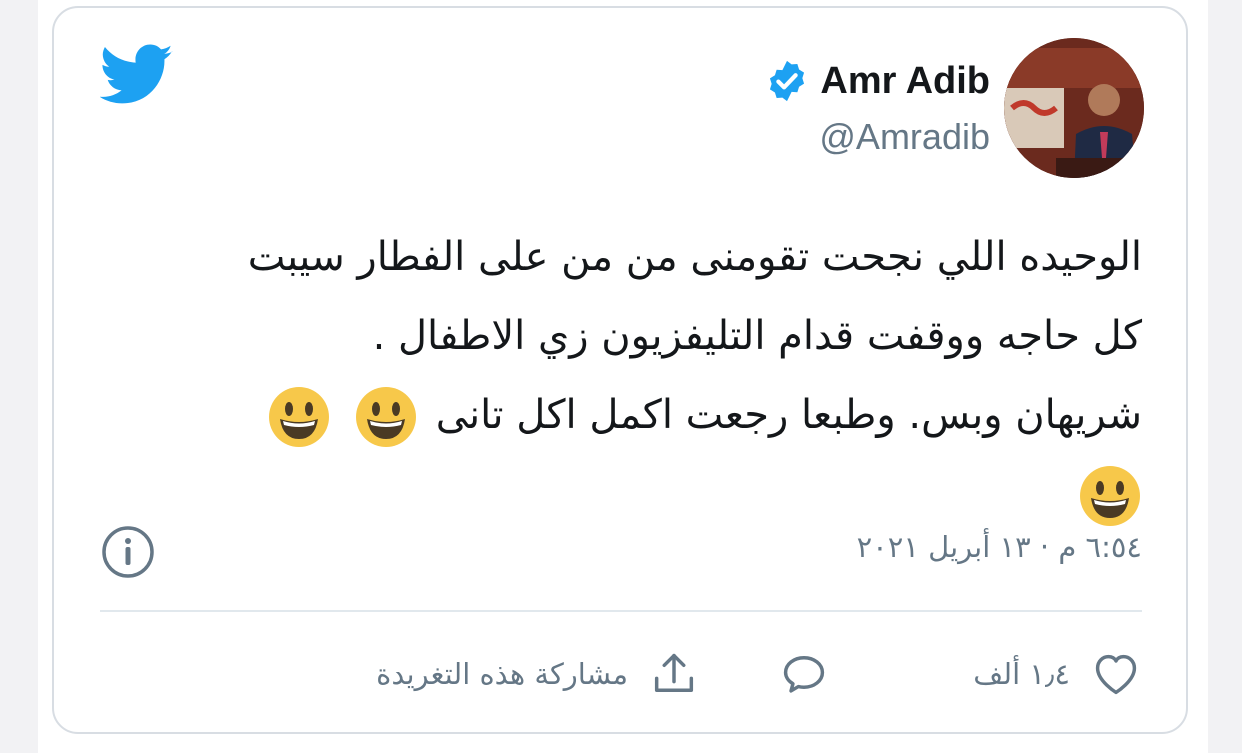 This screenshot has height=753, width=1242. What do you see at coordinates (137, 75) in the screenshot?
I see `twitter-logo-icon` at bounding box center [137, 75].